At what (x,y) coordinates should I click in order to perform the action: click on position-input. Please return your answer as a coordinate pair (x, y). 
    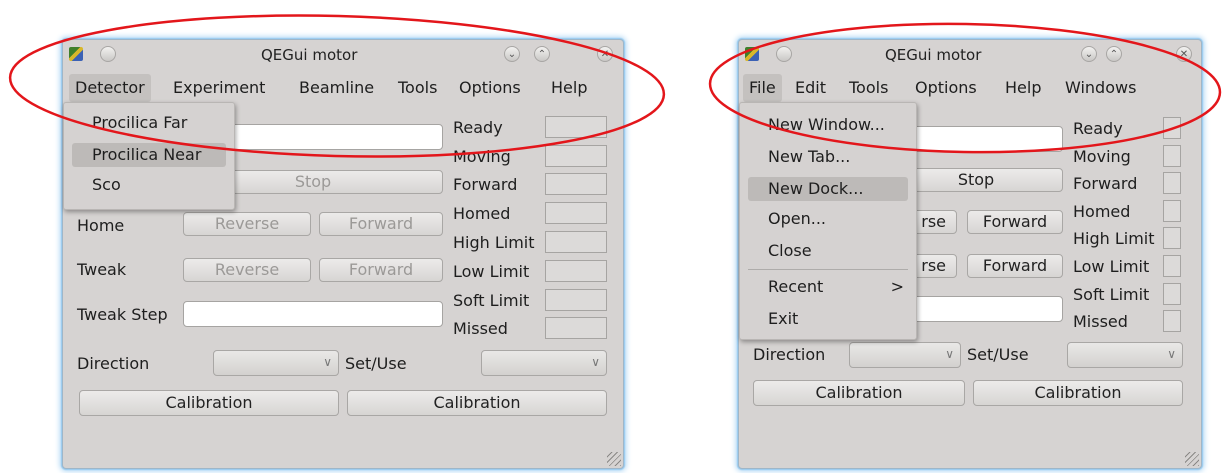
    Looking at the image, I should click on (981, 139).